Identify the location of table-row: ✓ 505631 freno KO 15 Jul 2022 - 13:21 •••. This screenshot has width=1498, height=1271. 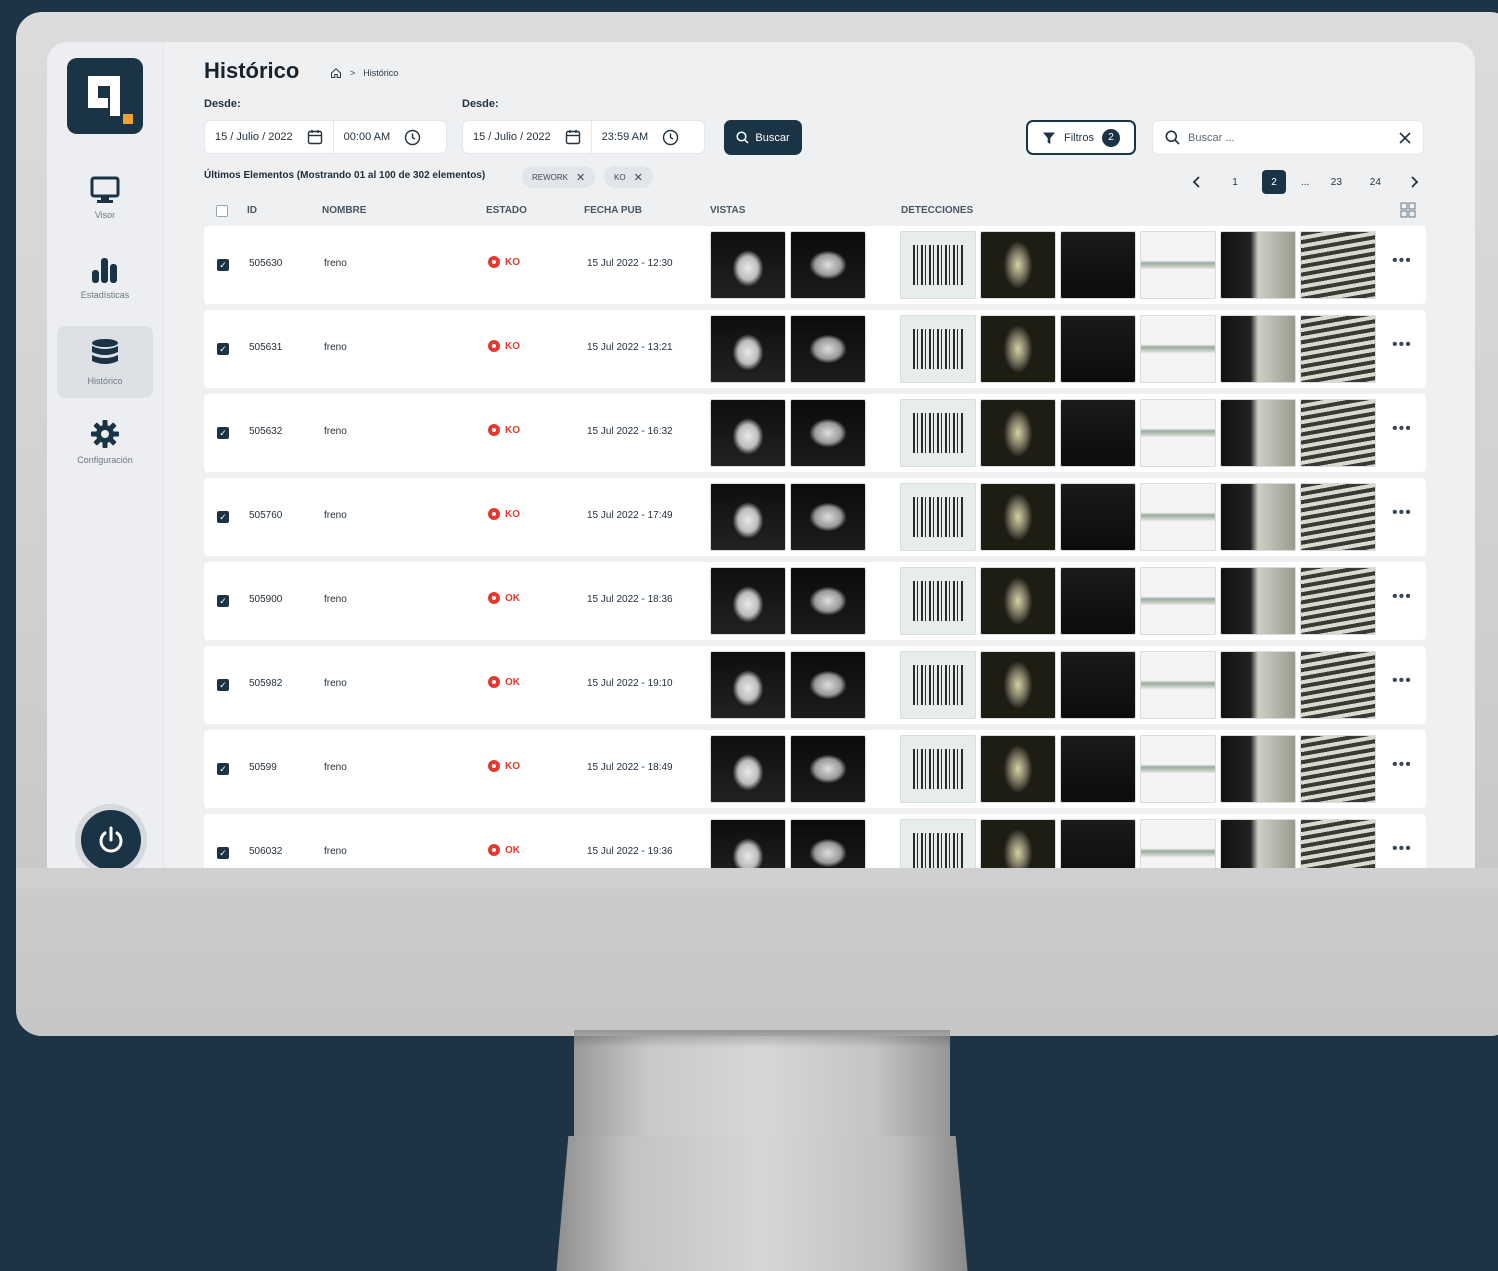
(815, 349).